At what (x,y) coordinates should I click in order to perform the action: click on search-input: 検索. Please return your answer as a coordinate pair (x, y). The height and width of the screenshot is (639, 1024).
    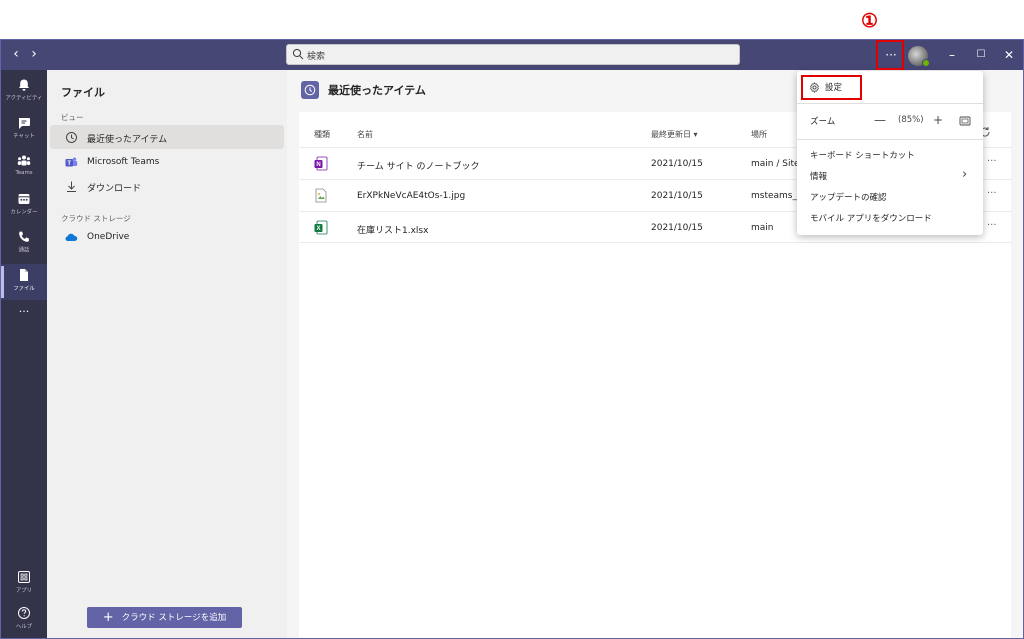
    Looking at the image, I should click on (513, 54).